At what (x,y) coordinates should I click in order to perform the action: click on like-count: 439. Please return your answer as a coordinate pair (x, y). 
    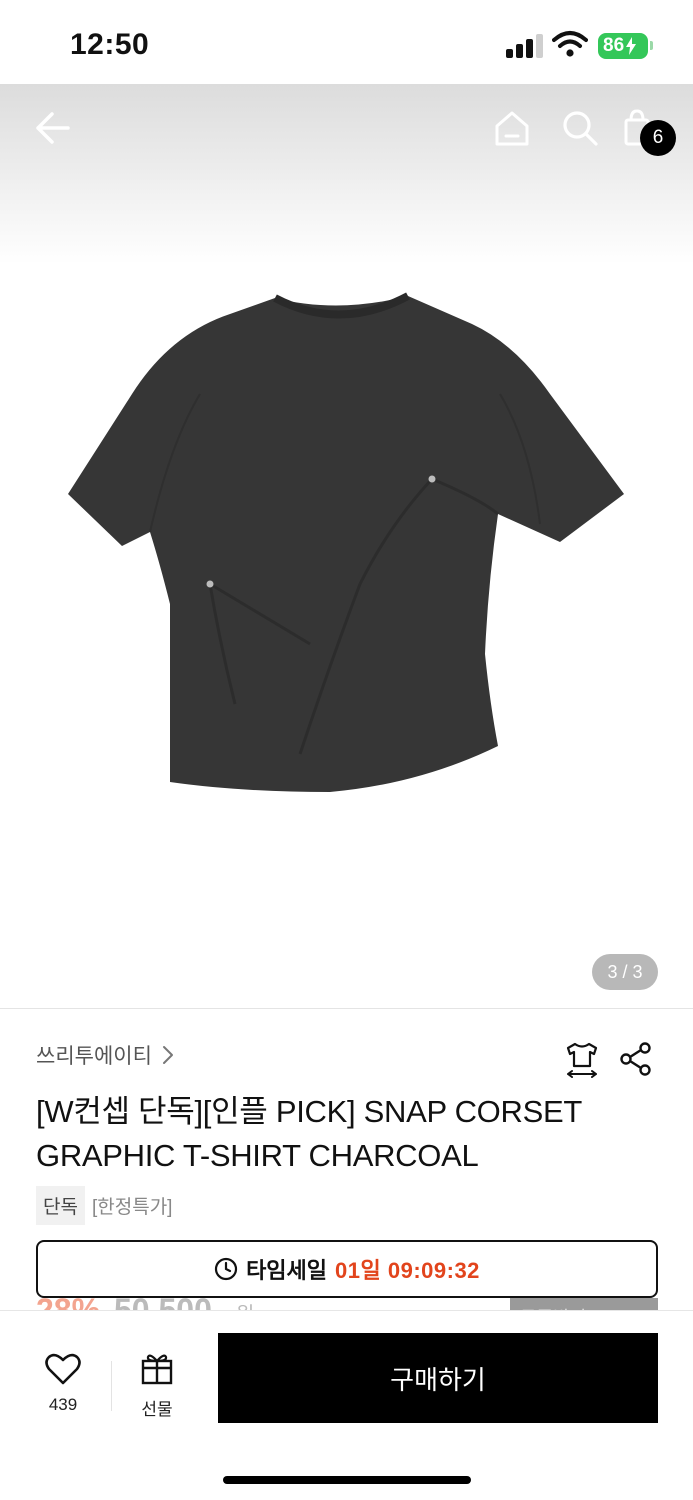
    Looking at the image, I should click on (63, 1404).